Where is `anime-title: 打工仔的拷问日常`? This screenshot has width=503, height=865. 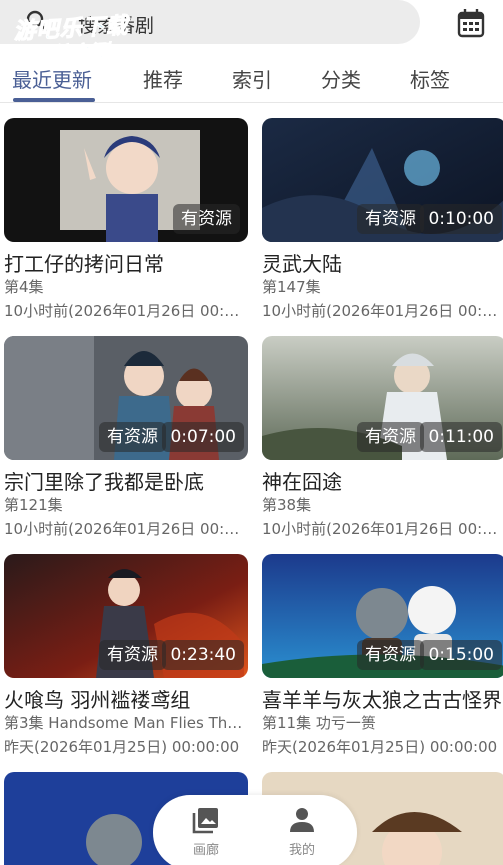 anime-title: 打工仔的拷问日常 is located at coordinates (84, 264).